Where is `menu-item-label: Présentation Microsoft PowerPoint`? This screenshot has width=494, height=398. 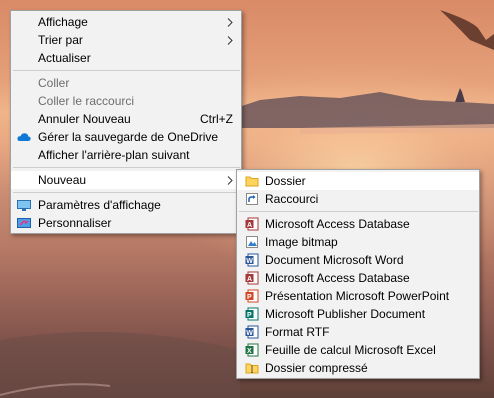
menu-item-label: Présentation Microsoft PowerPoint is located at coordinates (357, 296).